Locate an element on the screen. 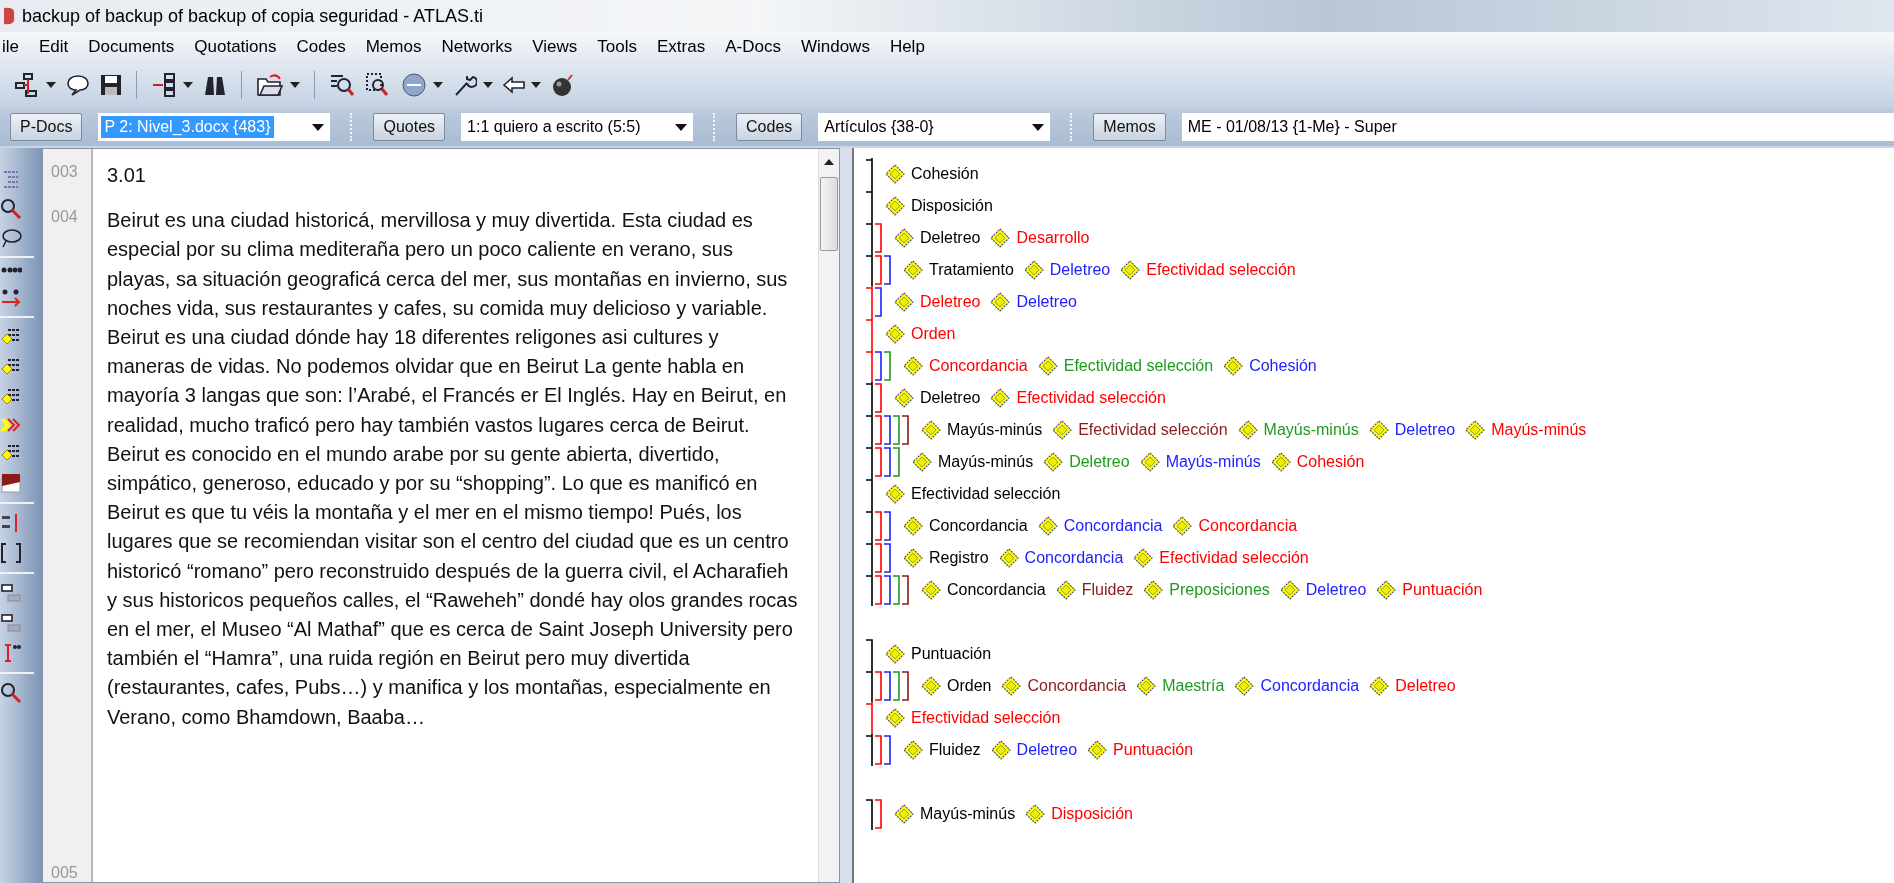 The height and width of the screenshot is (883, 1894). menu-item: Memos is located at coordinates (393, 47).